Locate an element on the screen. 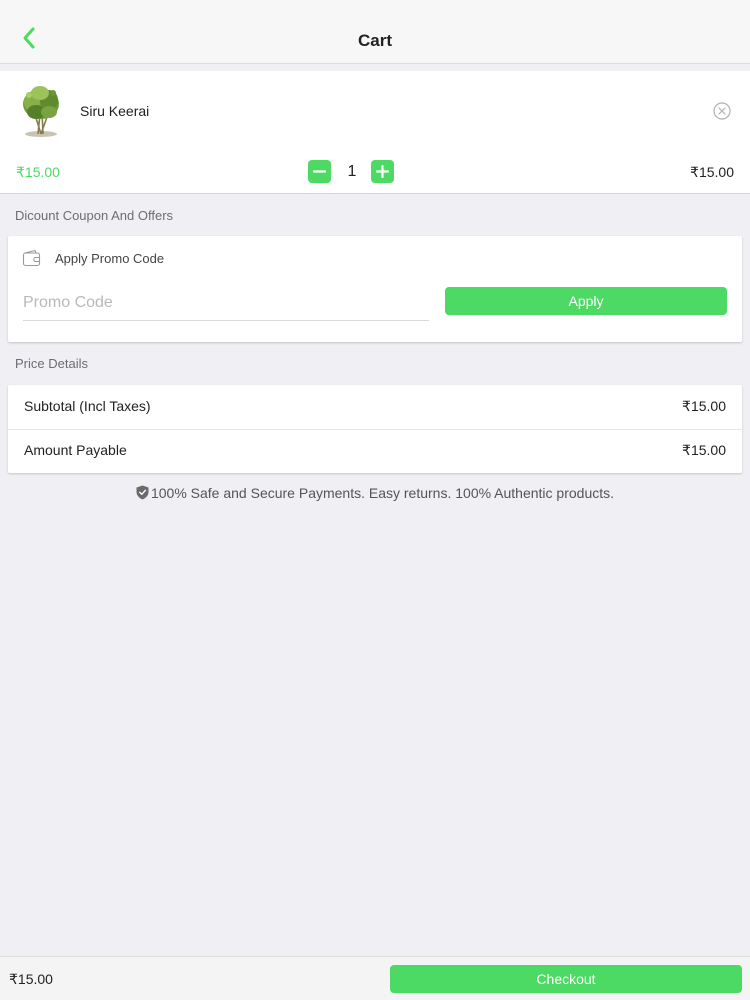 Image resolution: width=750 pixels, height=1000 pixels. page-title: Cart is located at coordinates (374, 40).